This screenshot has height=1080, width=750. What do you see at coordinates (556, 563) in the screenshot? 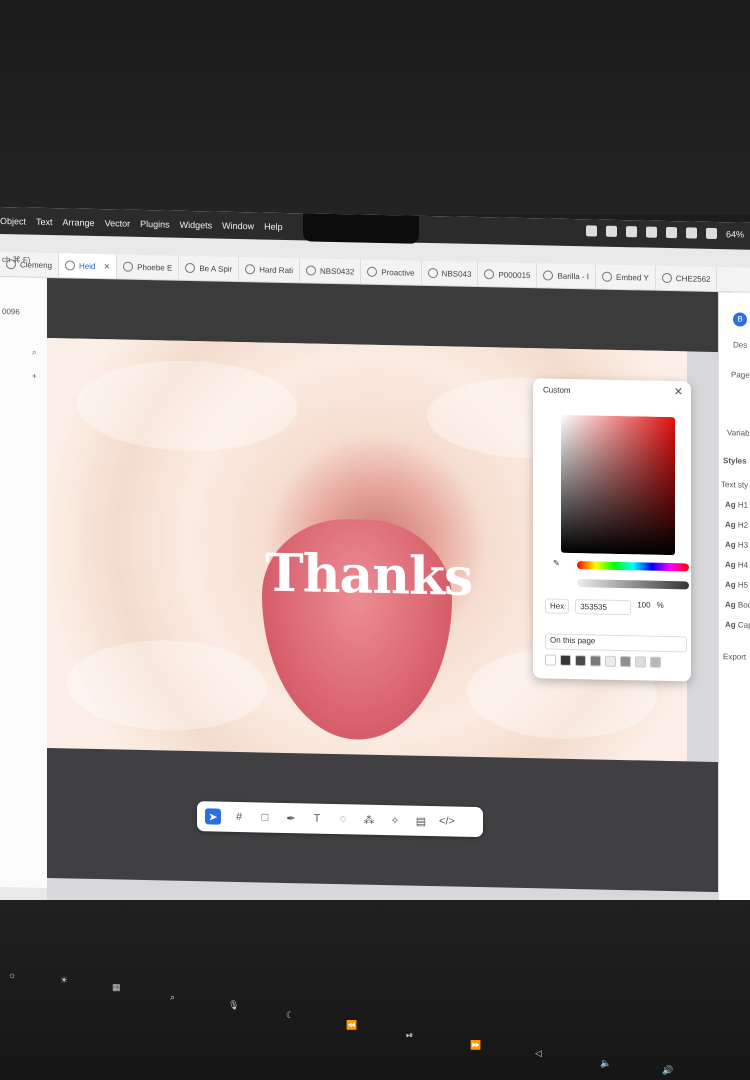
I see `eyedropper-icon: ✎` at bounding box center [556, 563].